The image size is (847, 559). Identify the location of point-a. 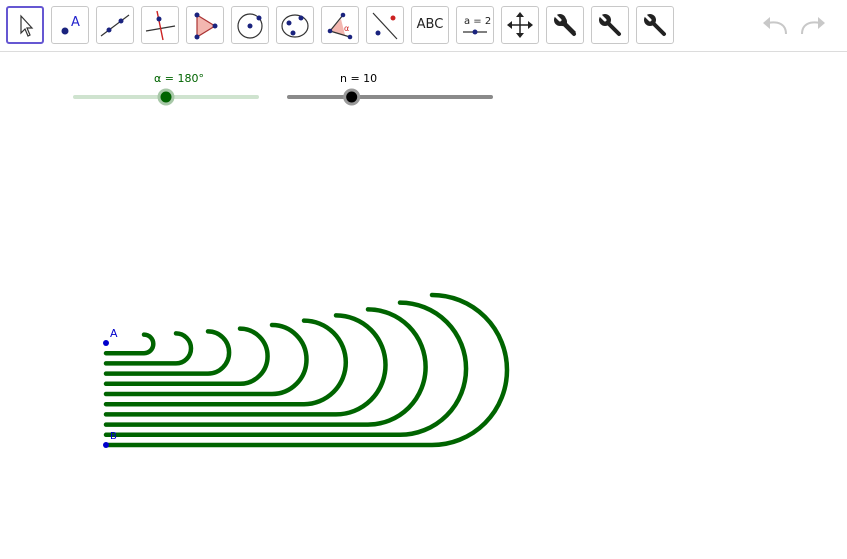
(106, 343).